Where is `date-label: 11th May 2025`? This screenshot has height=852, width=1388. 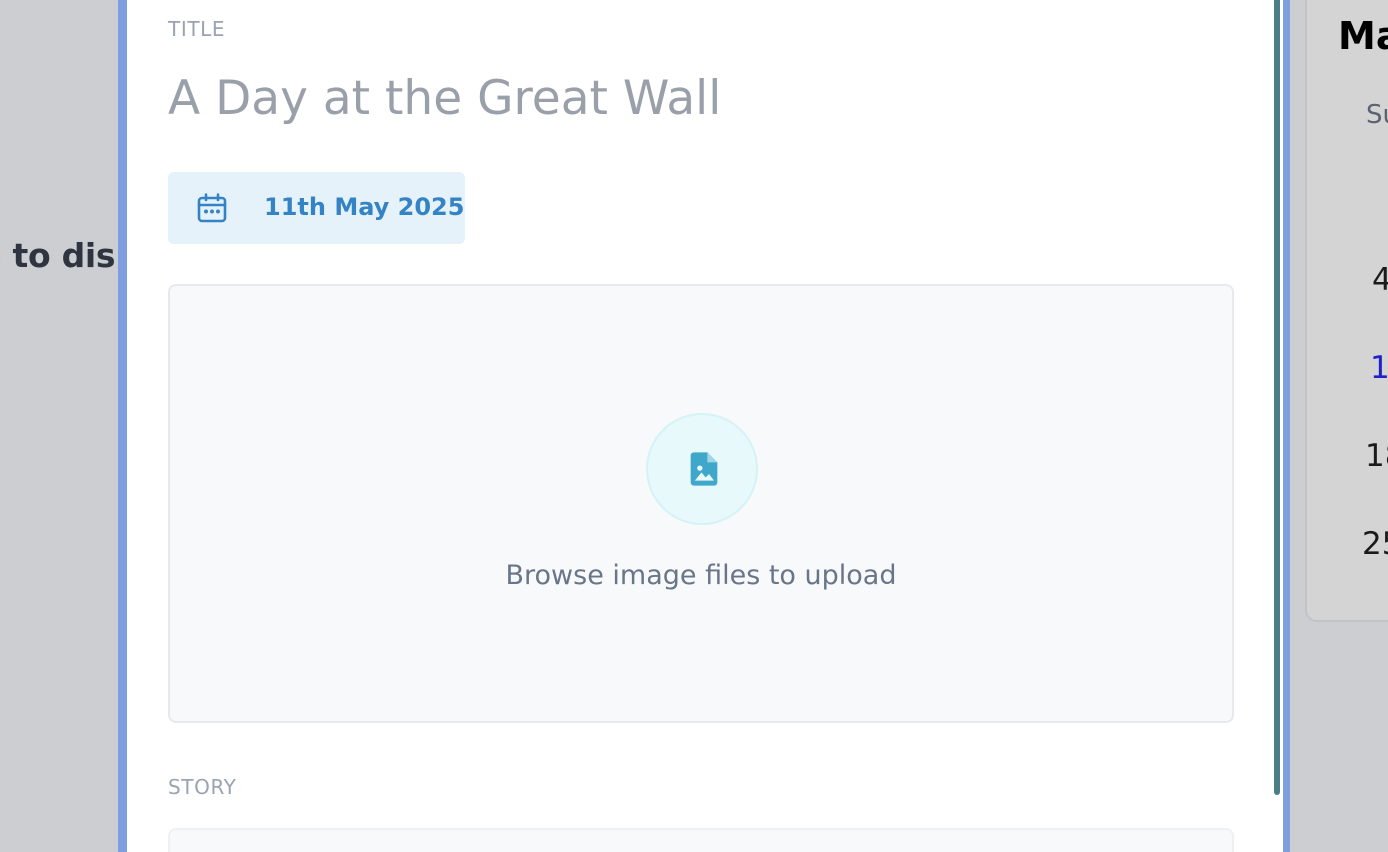 date-label: 11th May 2025 is located at coordinates (364, 207).